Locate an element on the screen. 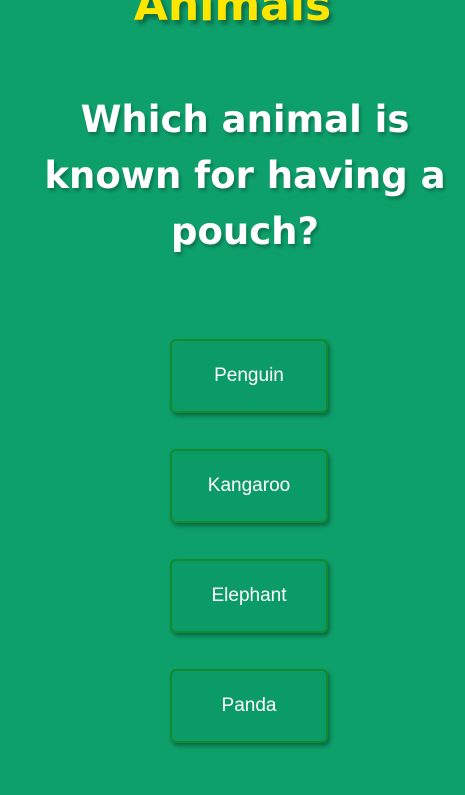  answer-button-penguin: Penguin is located at coordinates (249, 376).